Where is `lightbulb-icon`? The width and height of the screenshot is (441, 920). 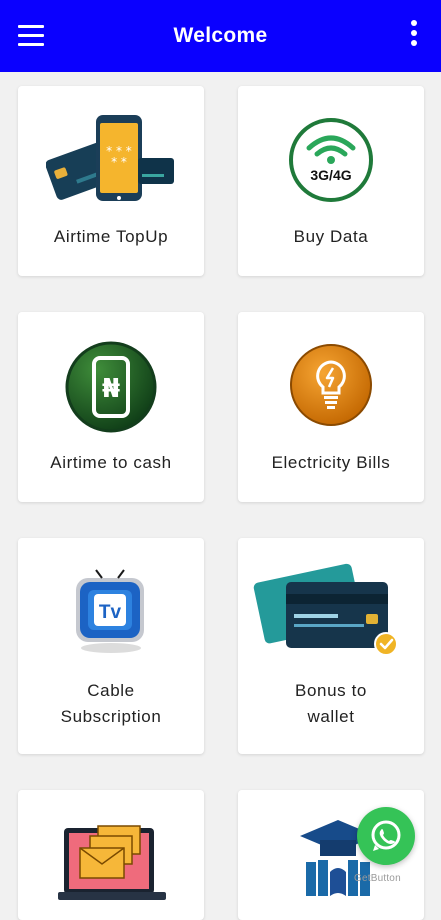
lightbulb-icon is located at coordinates (331, 385).